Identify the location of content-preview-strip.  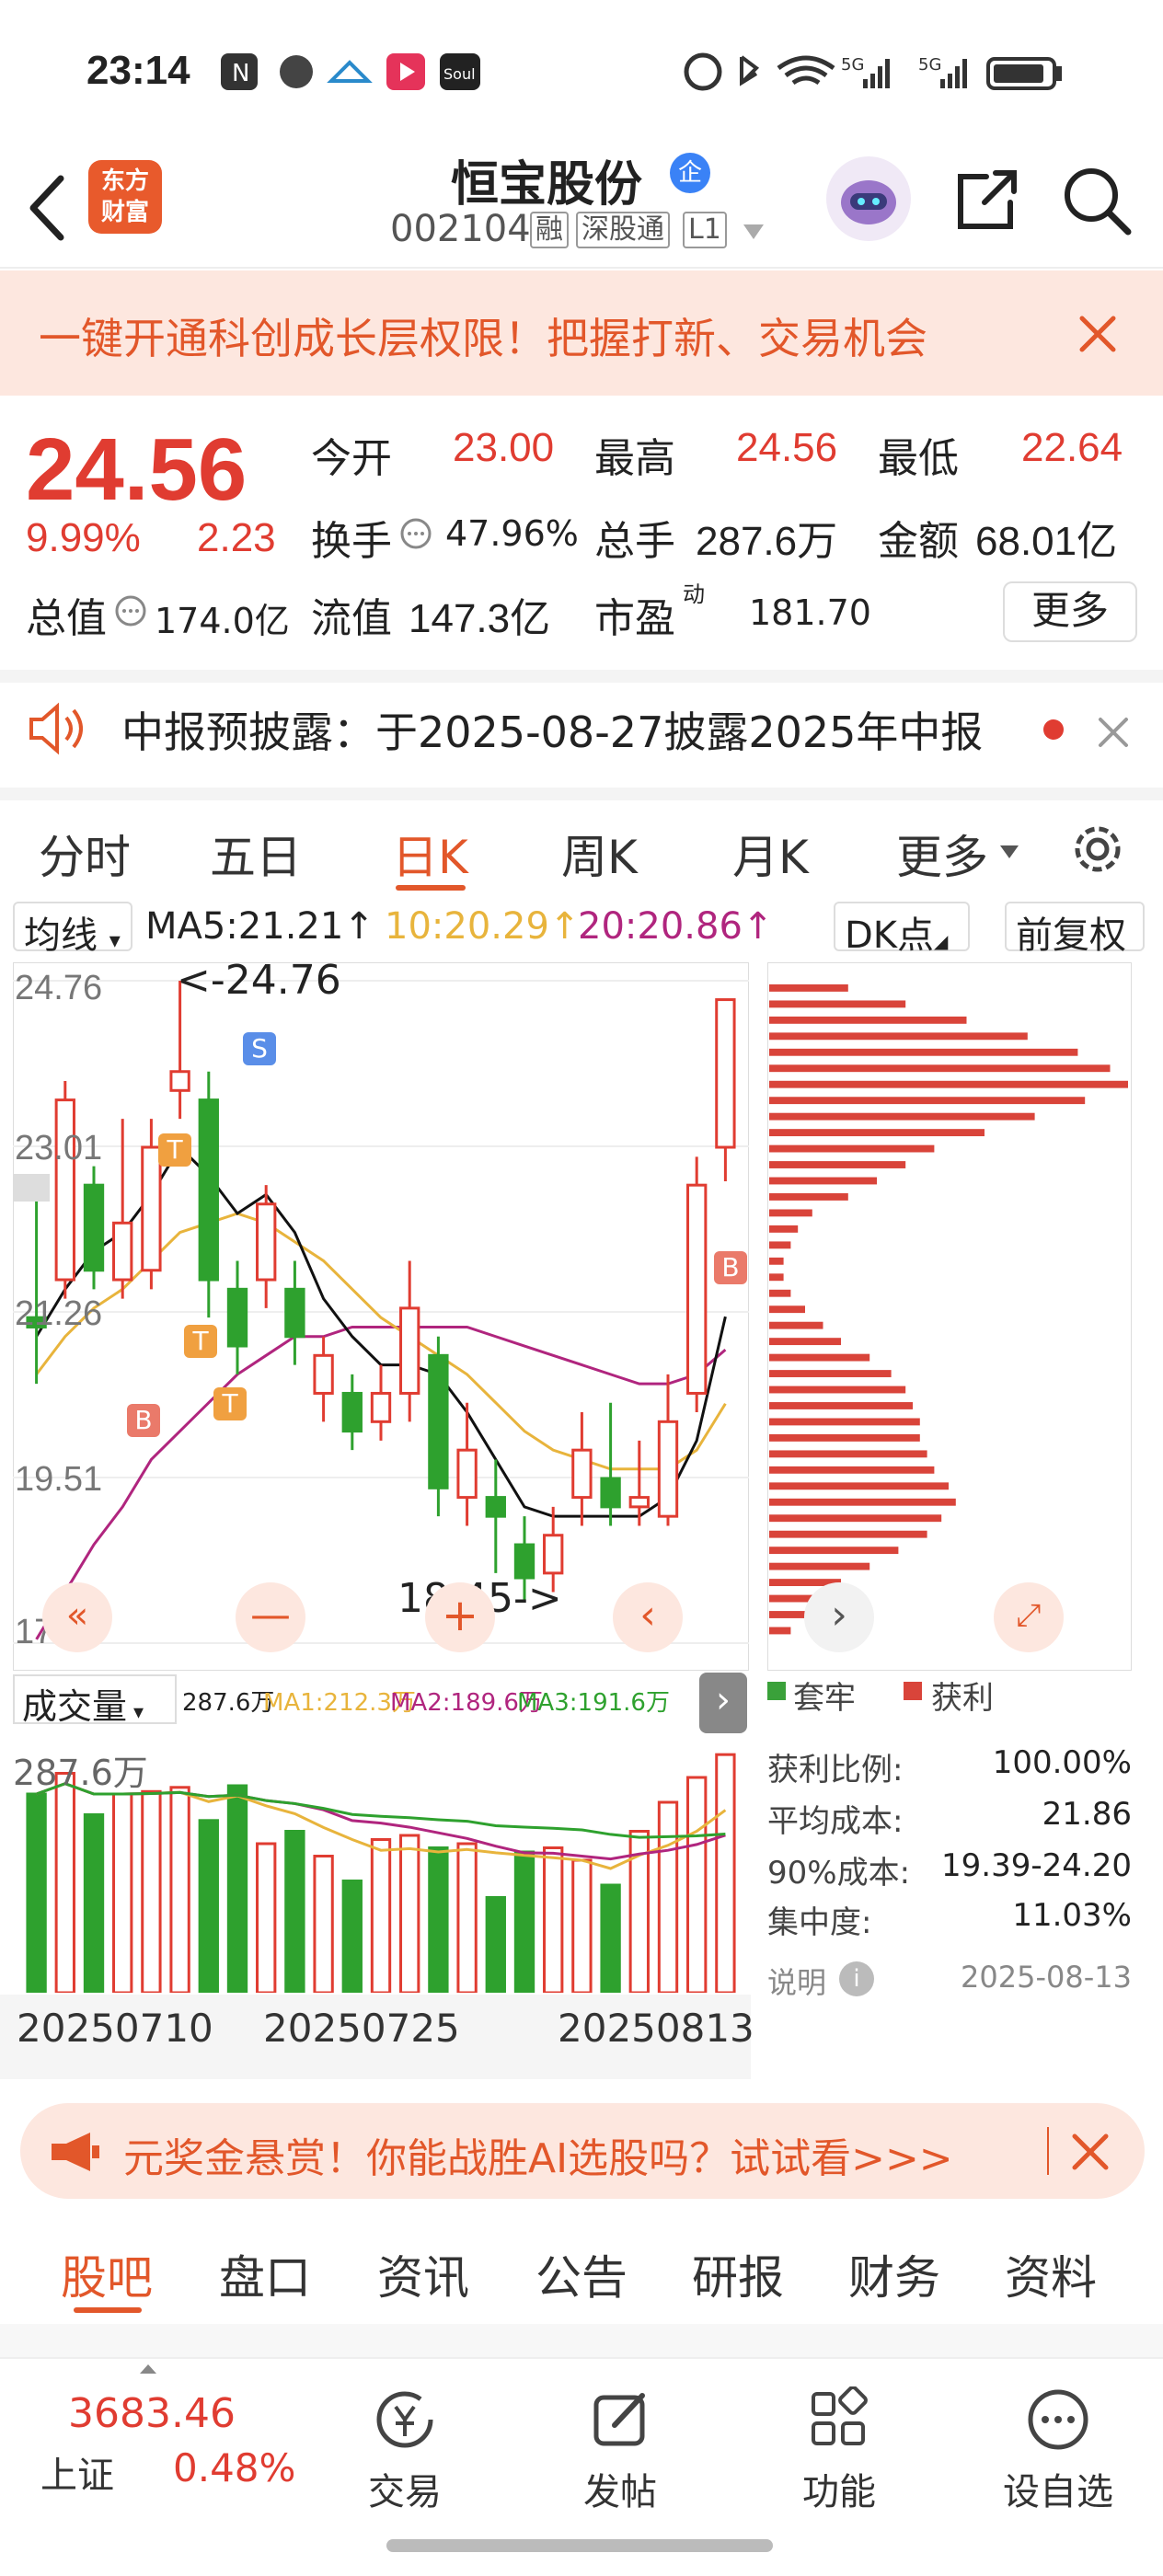
(581, 2340).